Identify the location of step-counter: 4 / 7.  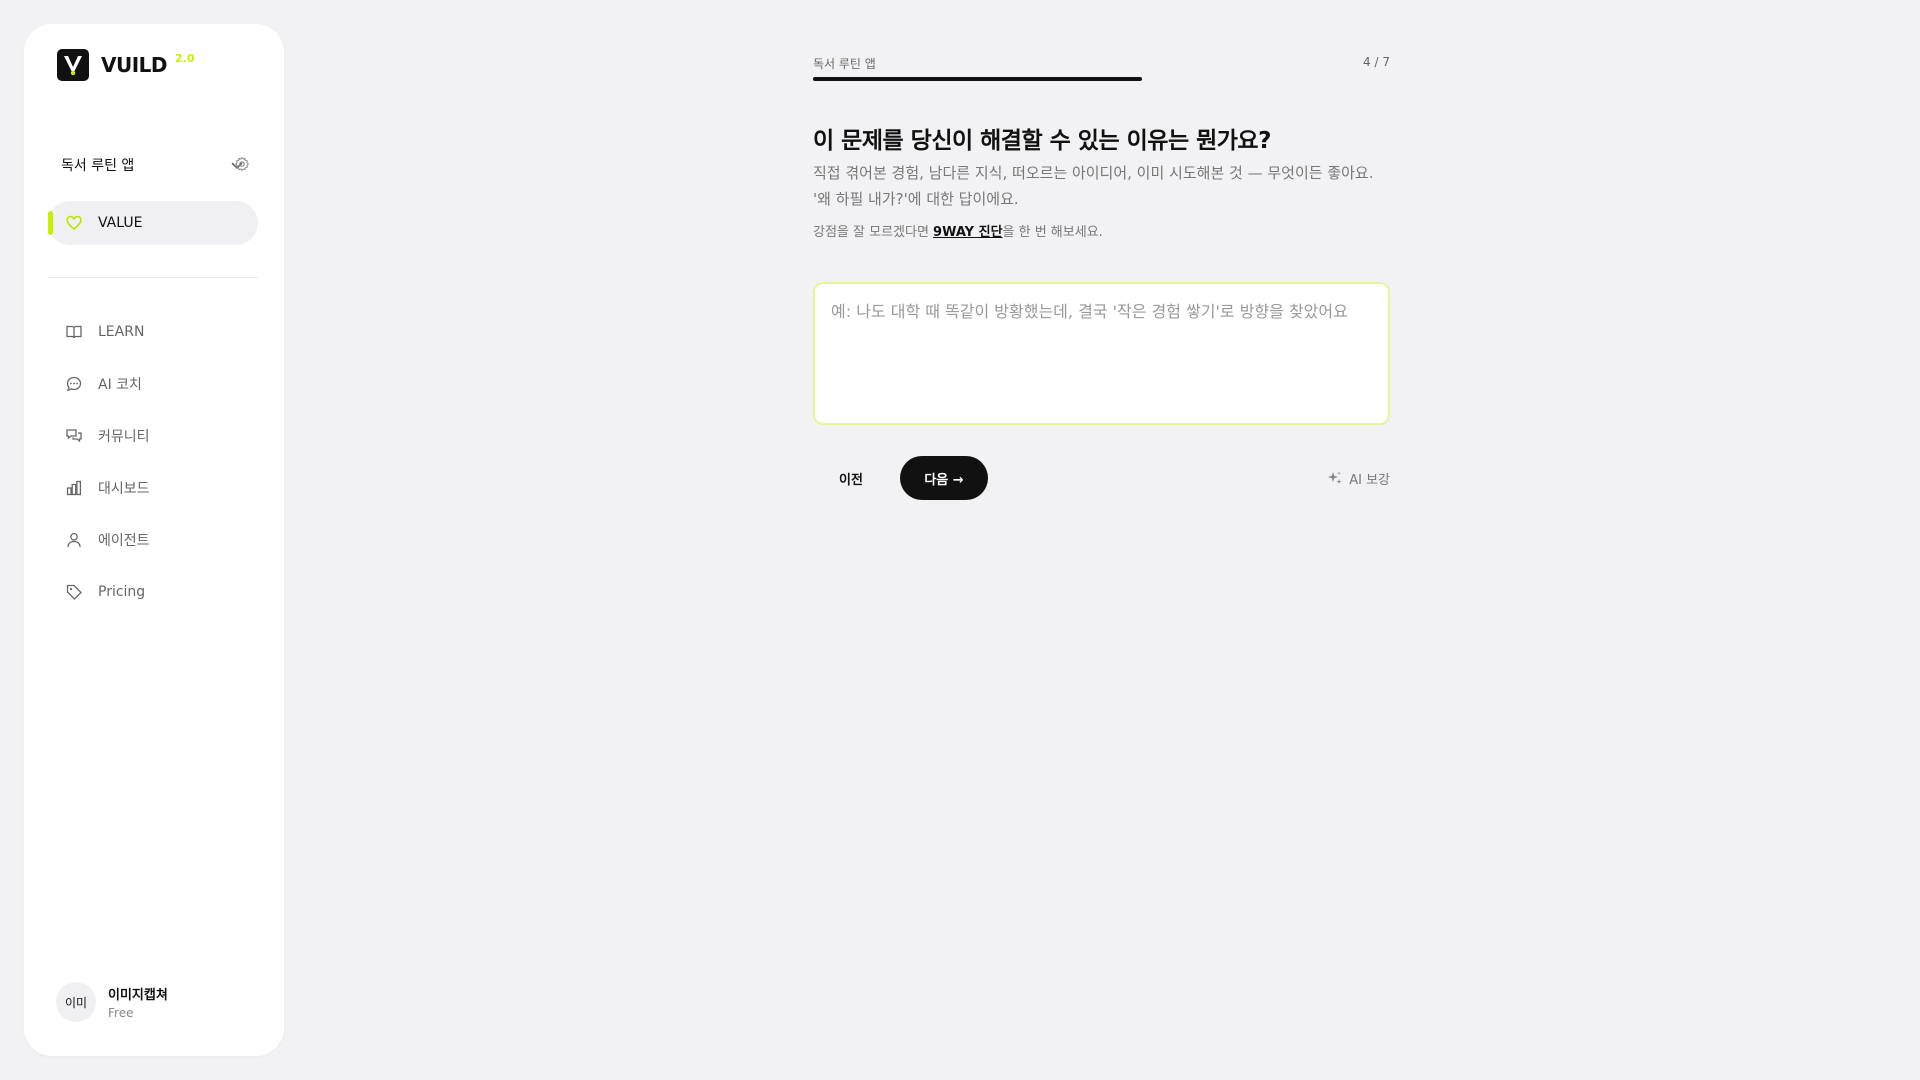
(1376, 62).